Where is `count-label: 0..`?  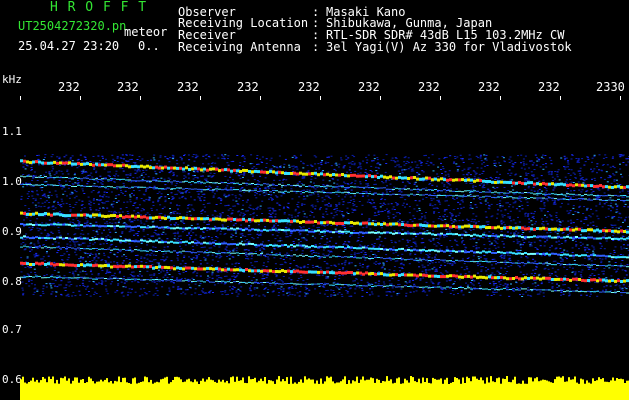 count-label: 0.. is located at coordinates (149, 46).